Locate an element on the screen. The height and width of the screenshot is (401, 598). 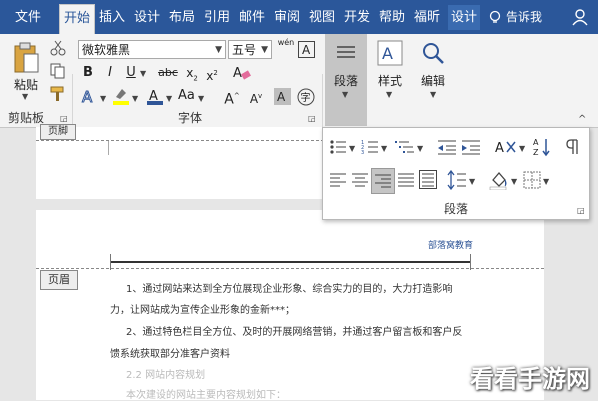
body-line-2: 力，让网站成为宣传企业形象的金新***； is located at coordinates (202, 308).